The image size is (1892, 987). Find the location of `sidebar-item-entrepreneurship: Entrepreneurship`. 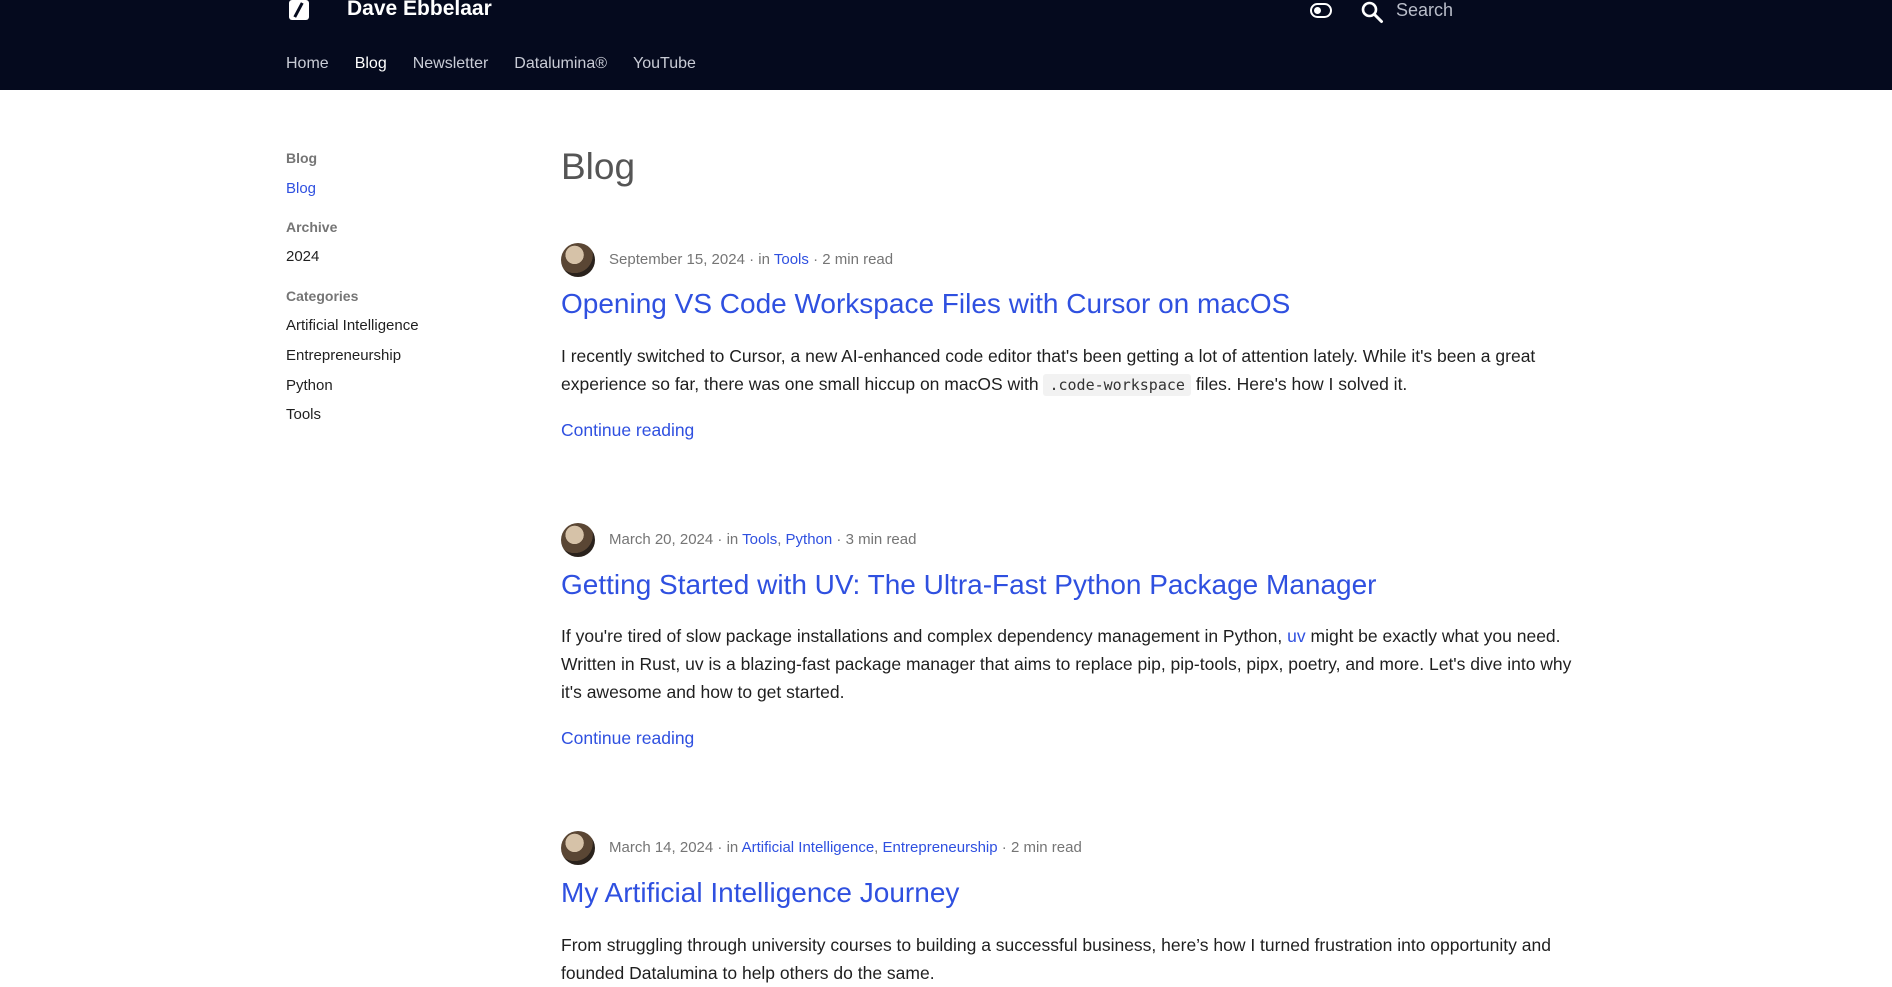

sidebar-item-entrepreneurship: Entrepreneurship is located at coordinates (343, 355).